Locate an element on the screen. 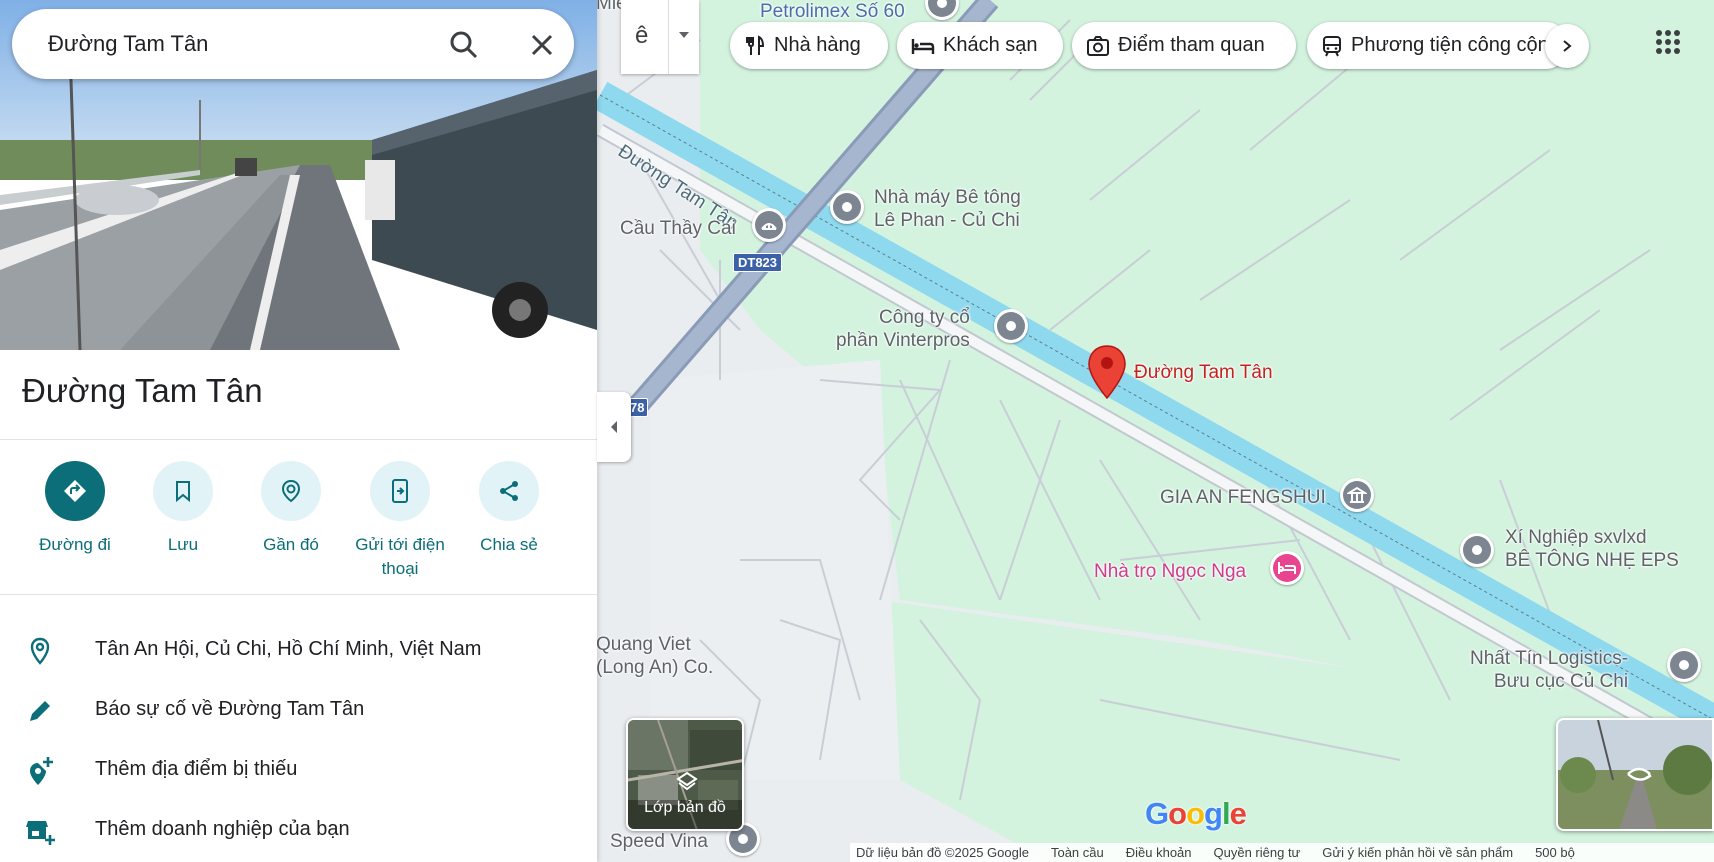 The image size is (1714, 862). map-label-xi-nghiep: Xí Nghiệp sxvlxd BÊ TÔNG NHẸ EPS is located at coordinates (1592, 549).